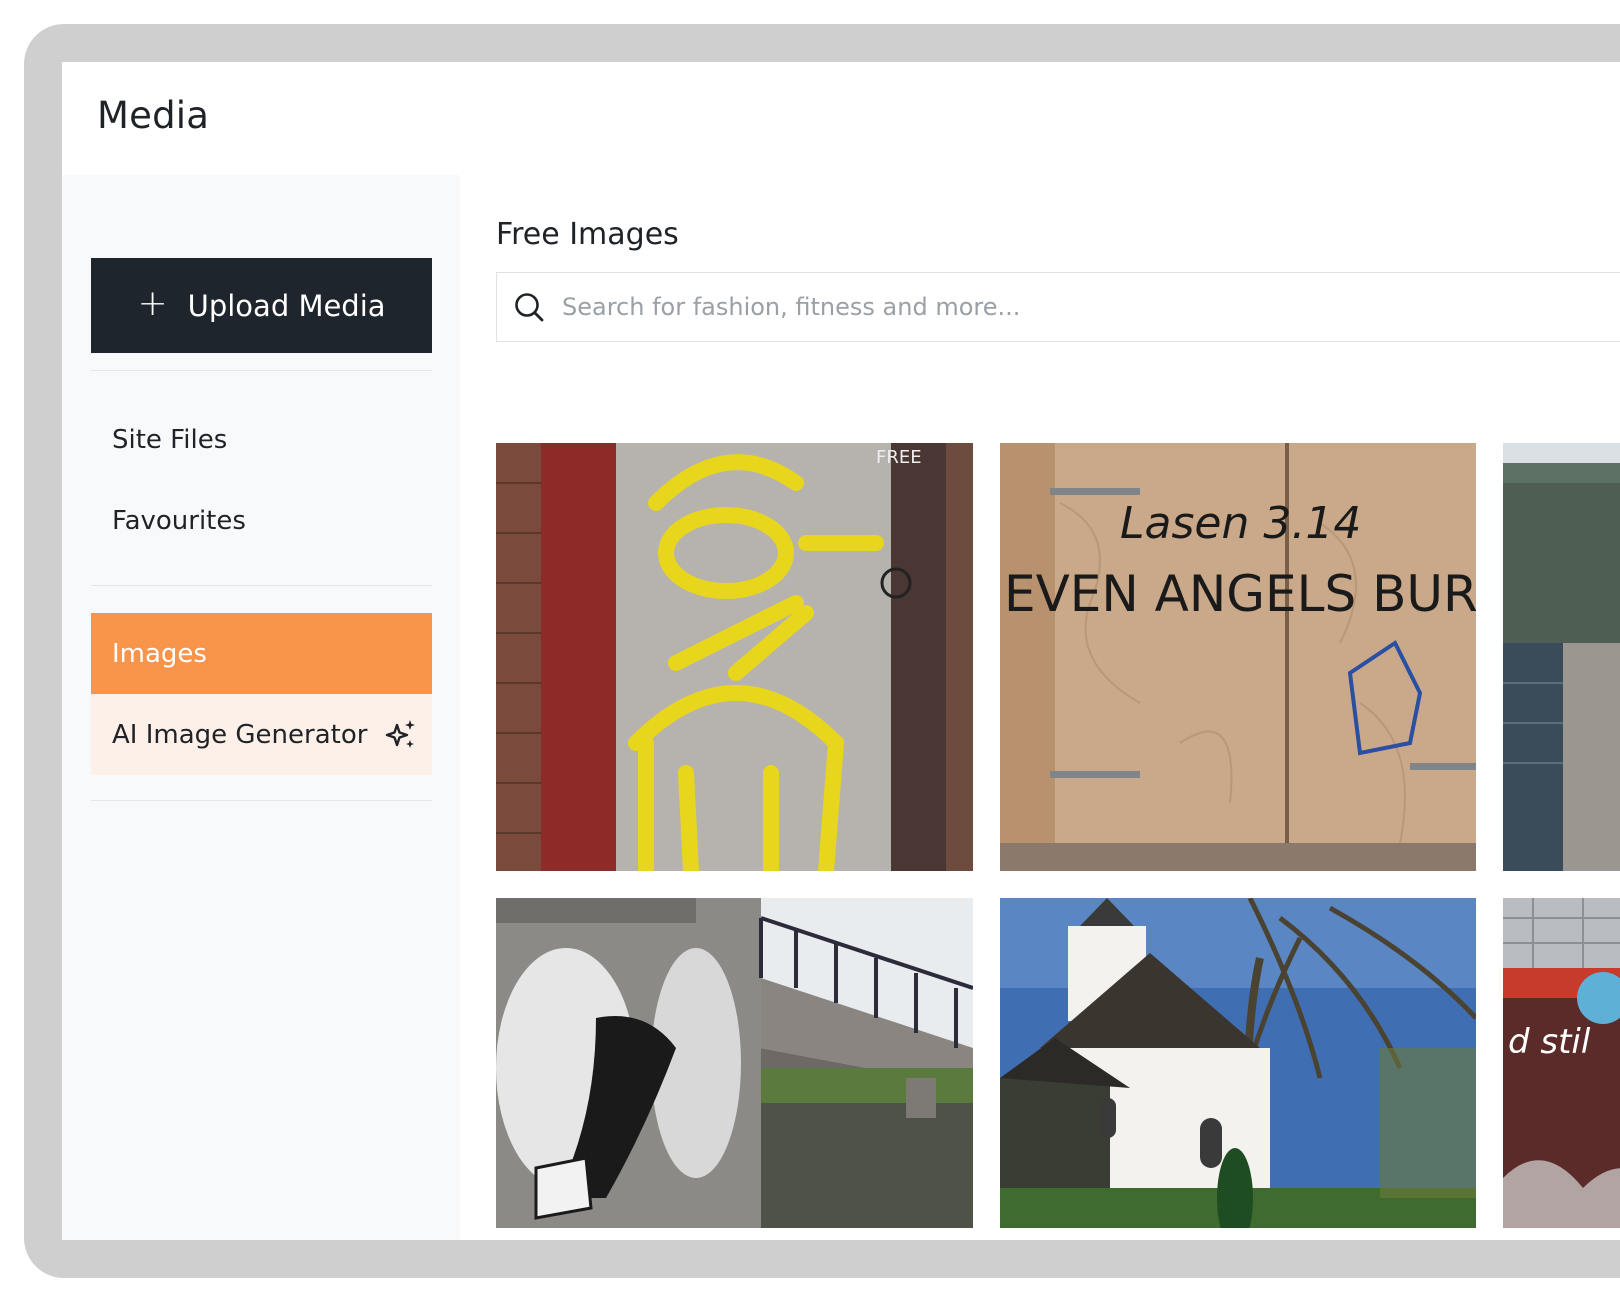 Image resolution: width=1620 pixels, height=1304 pixels. I want to click on sidebar-item-label: Images, so click(159, 653).